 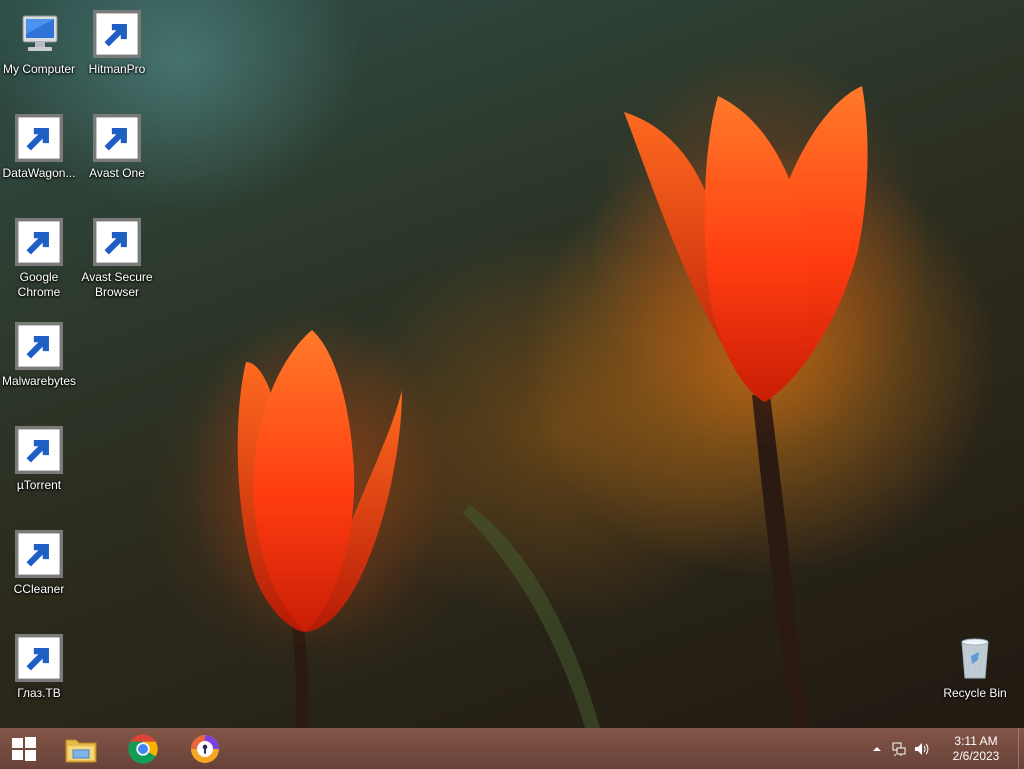 I want to click on taskbar-clock: 3:11 AM 2/6/2023, so click(x=976, y=749).